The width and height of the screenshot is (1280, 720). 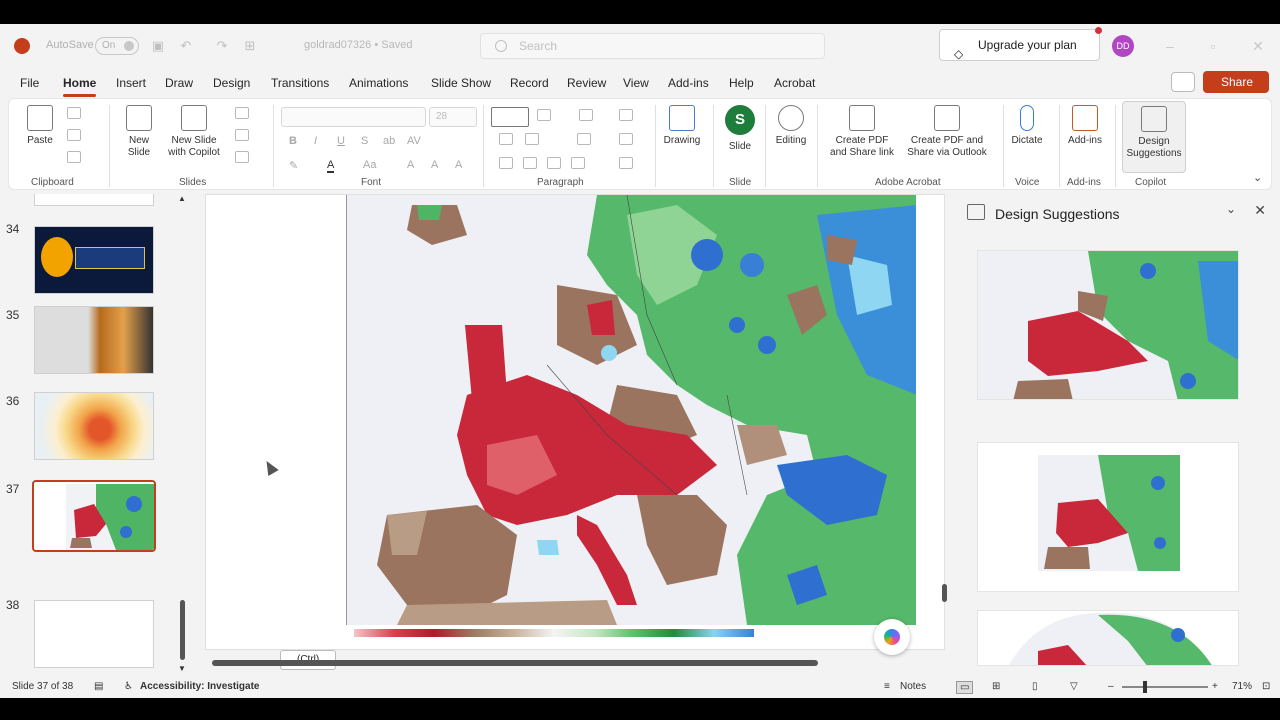 What do you see at coordinates (222, 46) in the screenshot?
I see `redo-icon: ↷` at bounding box center [222, 46].